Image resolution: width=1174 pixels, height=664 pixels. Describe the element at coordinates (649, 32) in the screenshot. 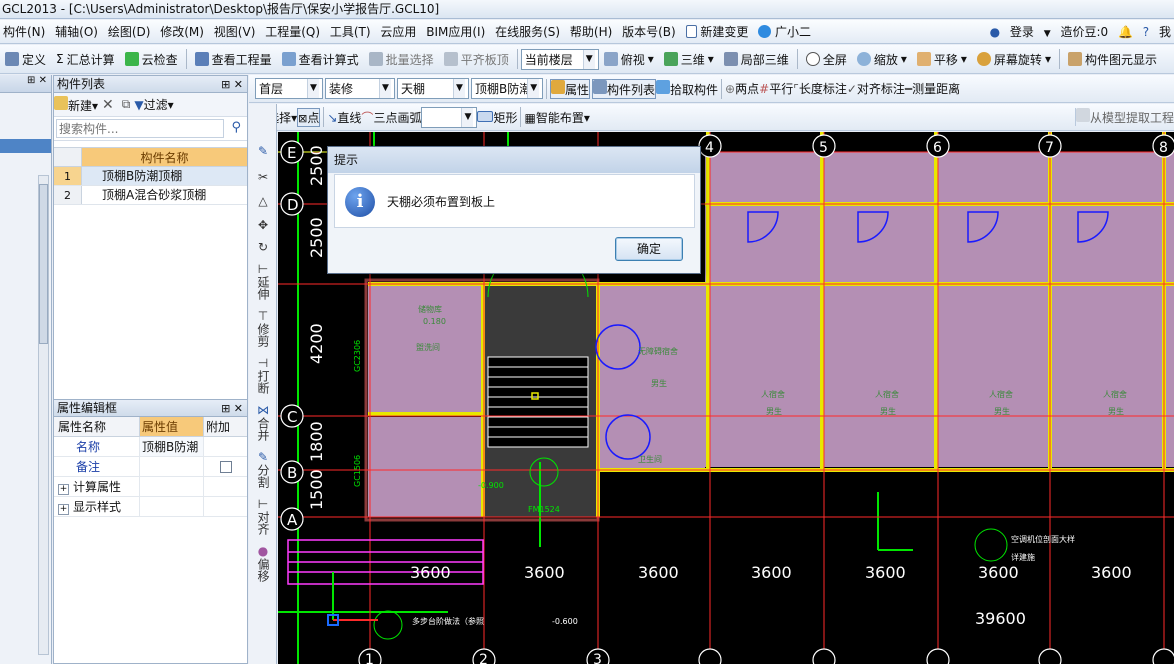

I see `menu-version: 版本号(B)` at that location.